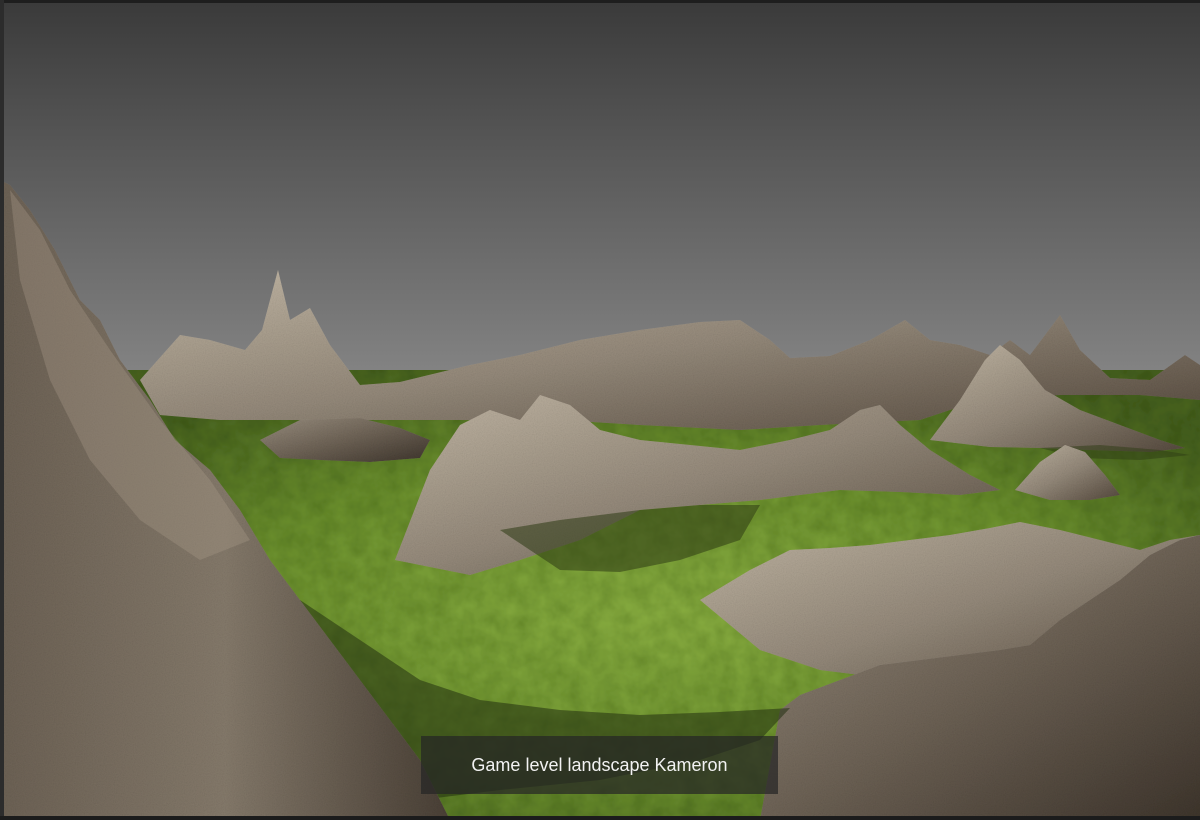 This screenshot has height=820, width=1200. Describe the element at coordinates (600, 1) in the screenshot. I see `window-frame-top` at that location.